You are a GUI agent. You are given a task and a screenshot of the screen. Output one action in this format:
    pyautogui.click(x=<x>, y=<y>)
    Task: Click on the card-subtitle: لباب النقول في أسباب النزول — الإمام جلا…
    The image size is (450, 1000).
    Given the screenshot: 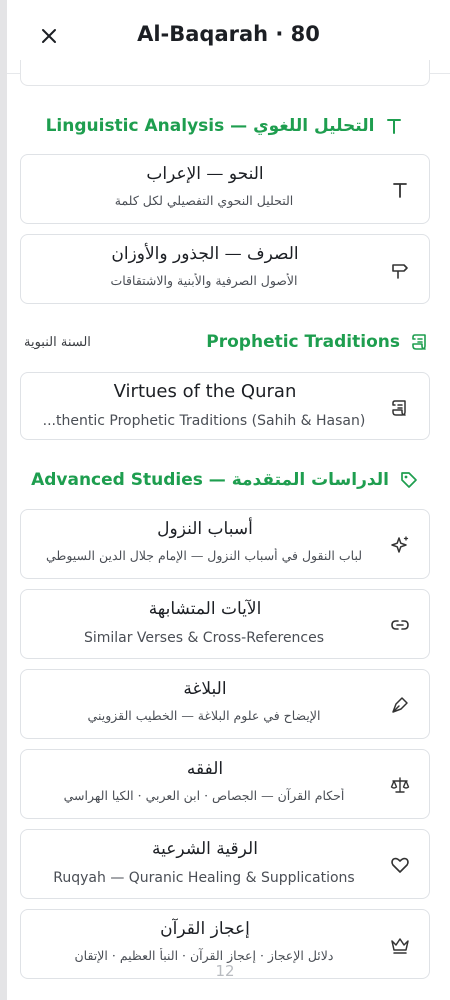 What is the action you would take?
    pyautogui.click(x=204, y=555)
    